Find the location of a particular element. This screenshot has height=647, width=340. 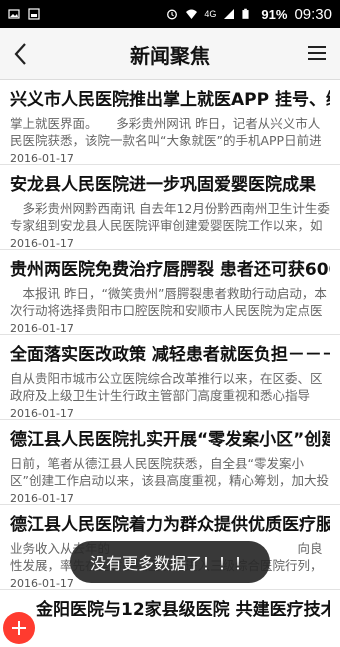

alarm-icon is located at coordinates (172, 14).